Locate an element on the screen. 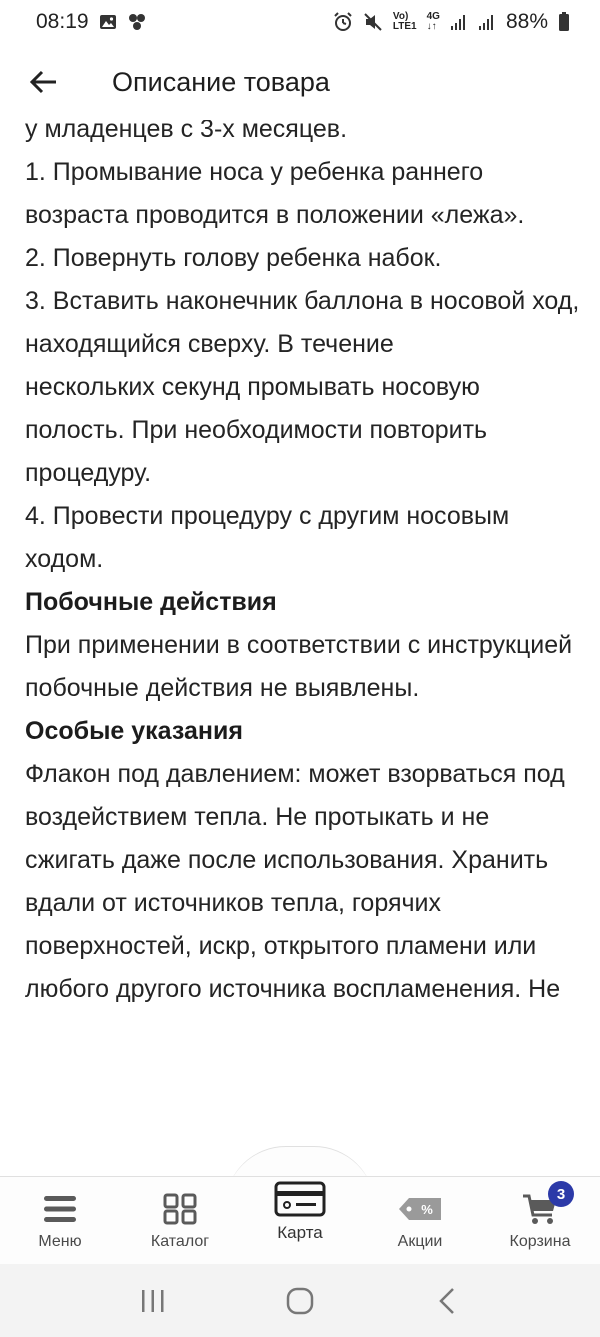  nav-cart: 3 Корзина is located at coordinates (540, 1221).